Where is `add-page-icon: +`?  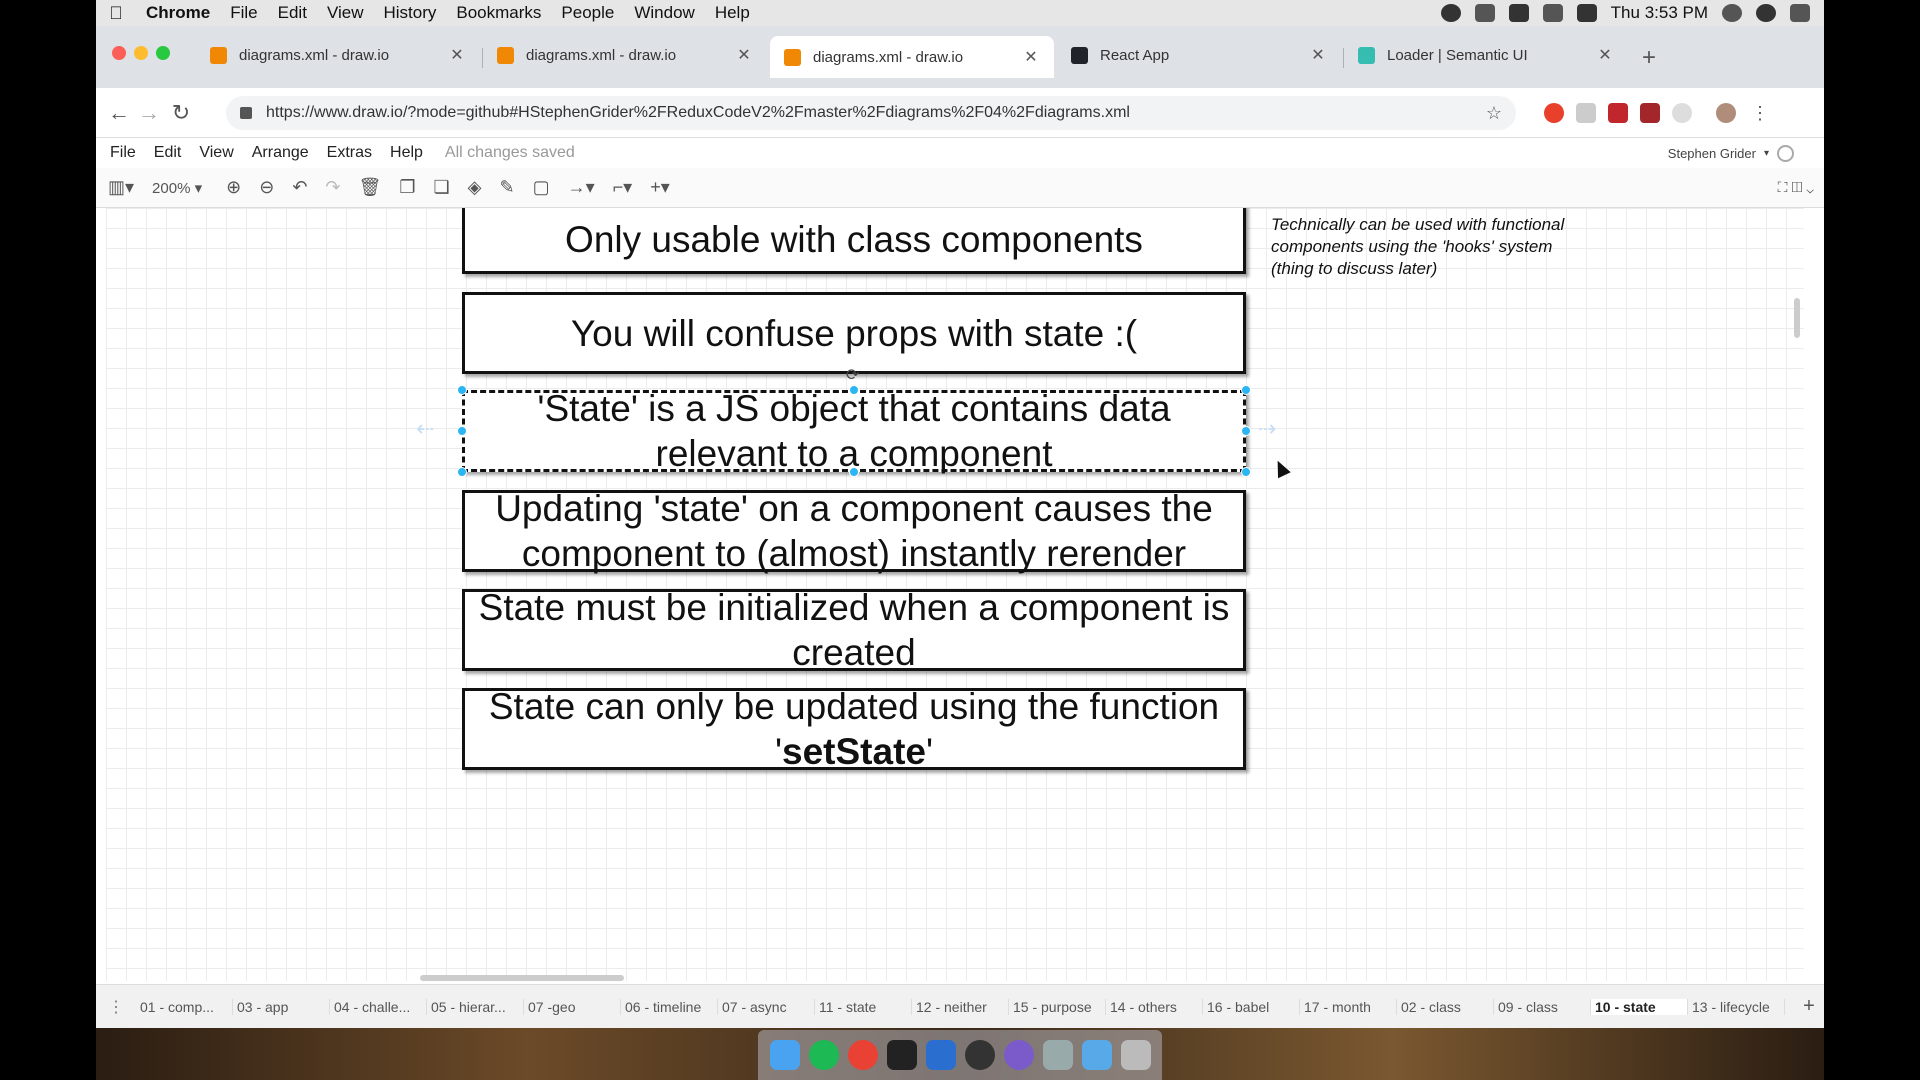
add-page-icon: + is located at coordinates (1809, 1006).